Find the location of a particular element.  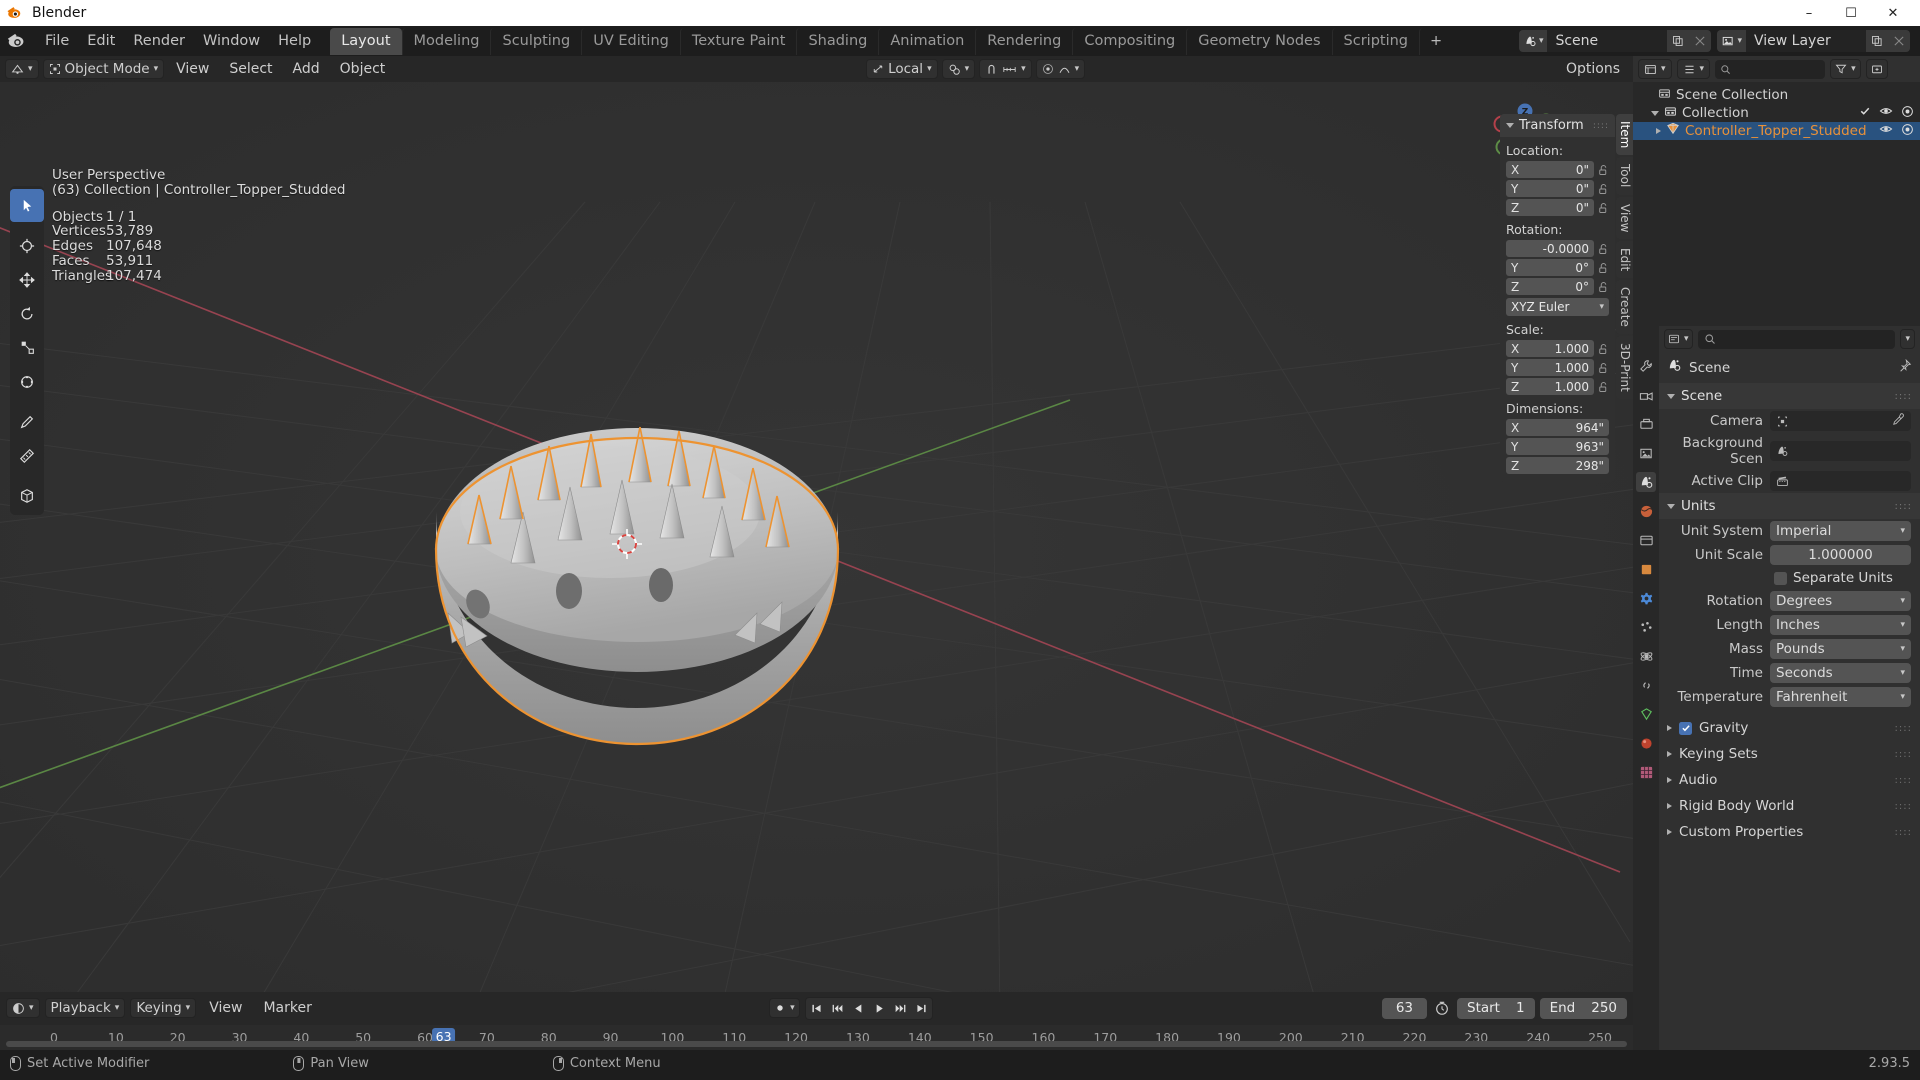

menu-file: File is located at coordinates (57, 41).